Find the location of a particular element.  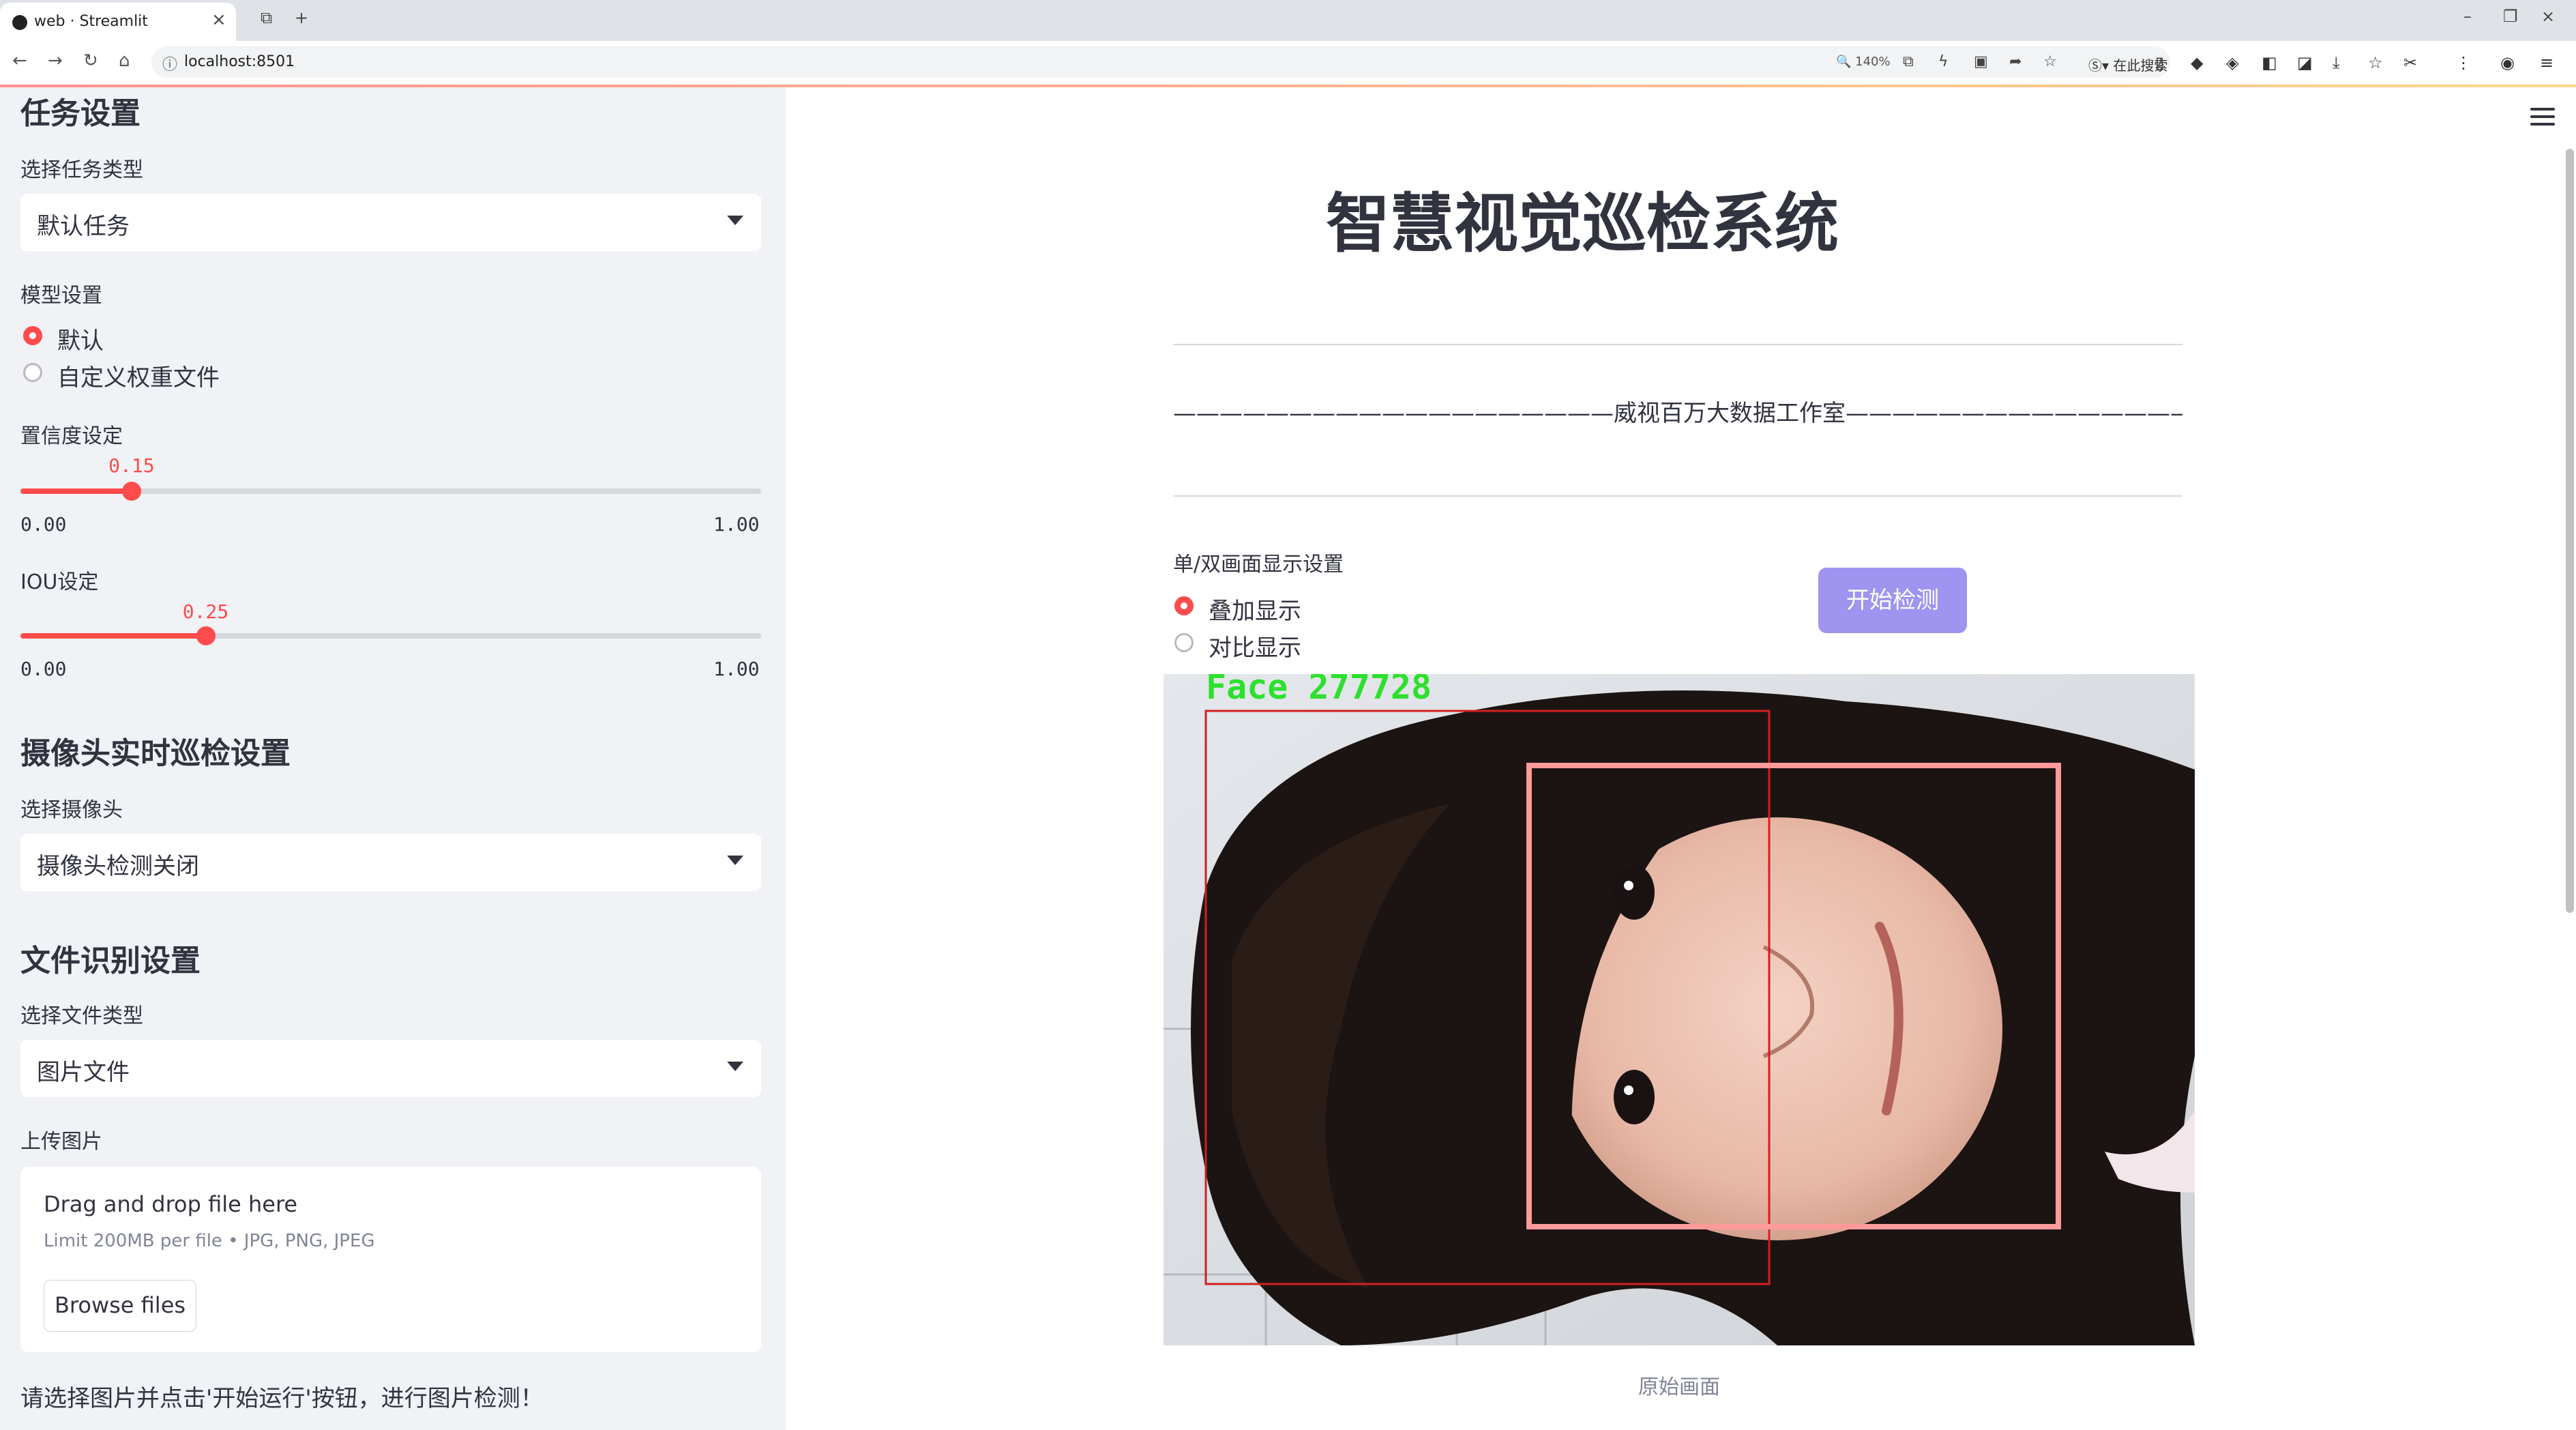

translate-icon: ⧉ is located at coordinates (1908, 62).